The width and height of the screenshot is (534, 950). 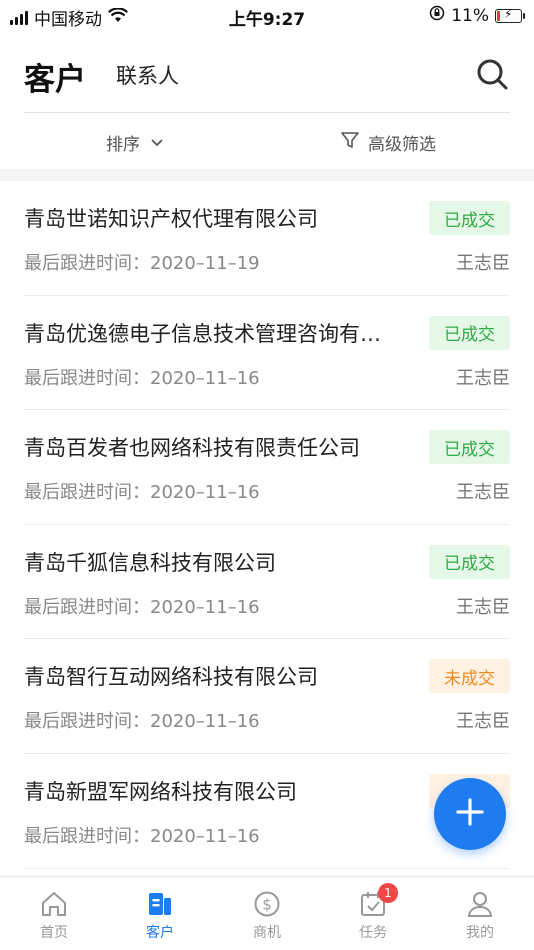 I want to click on bottom-tab-bar: 首页 客户 $ 商机 1 任务 我的, so click(x=267, y=913).